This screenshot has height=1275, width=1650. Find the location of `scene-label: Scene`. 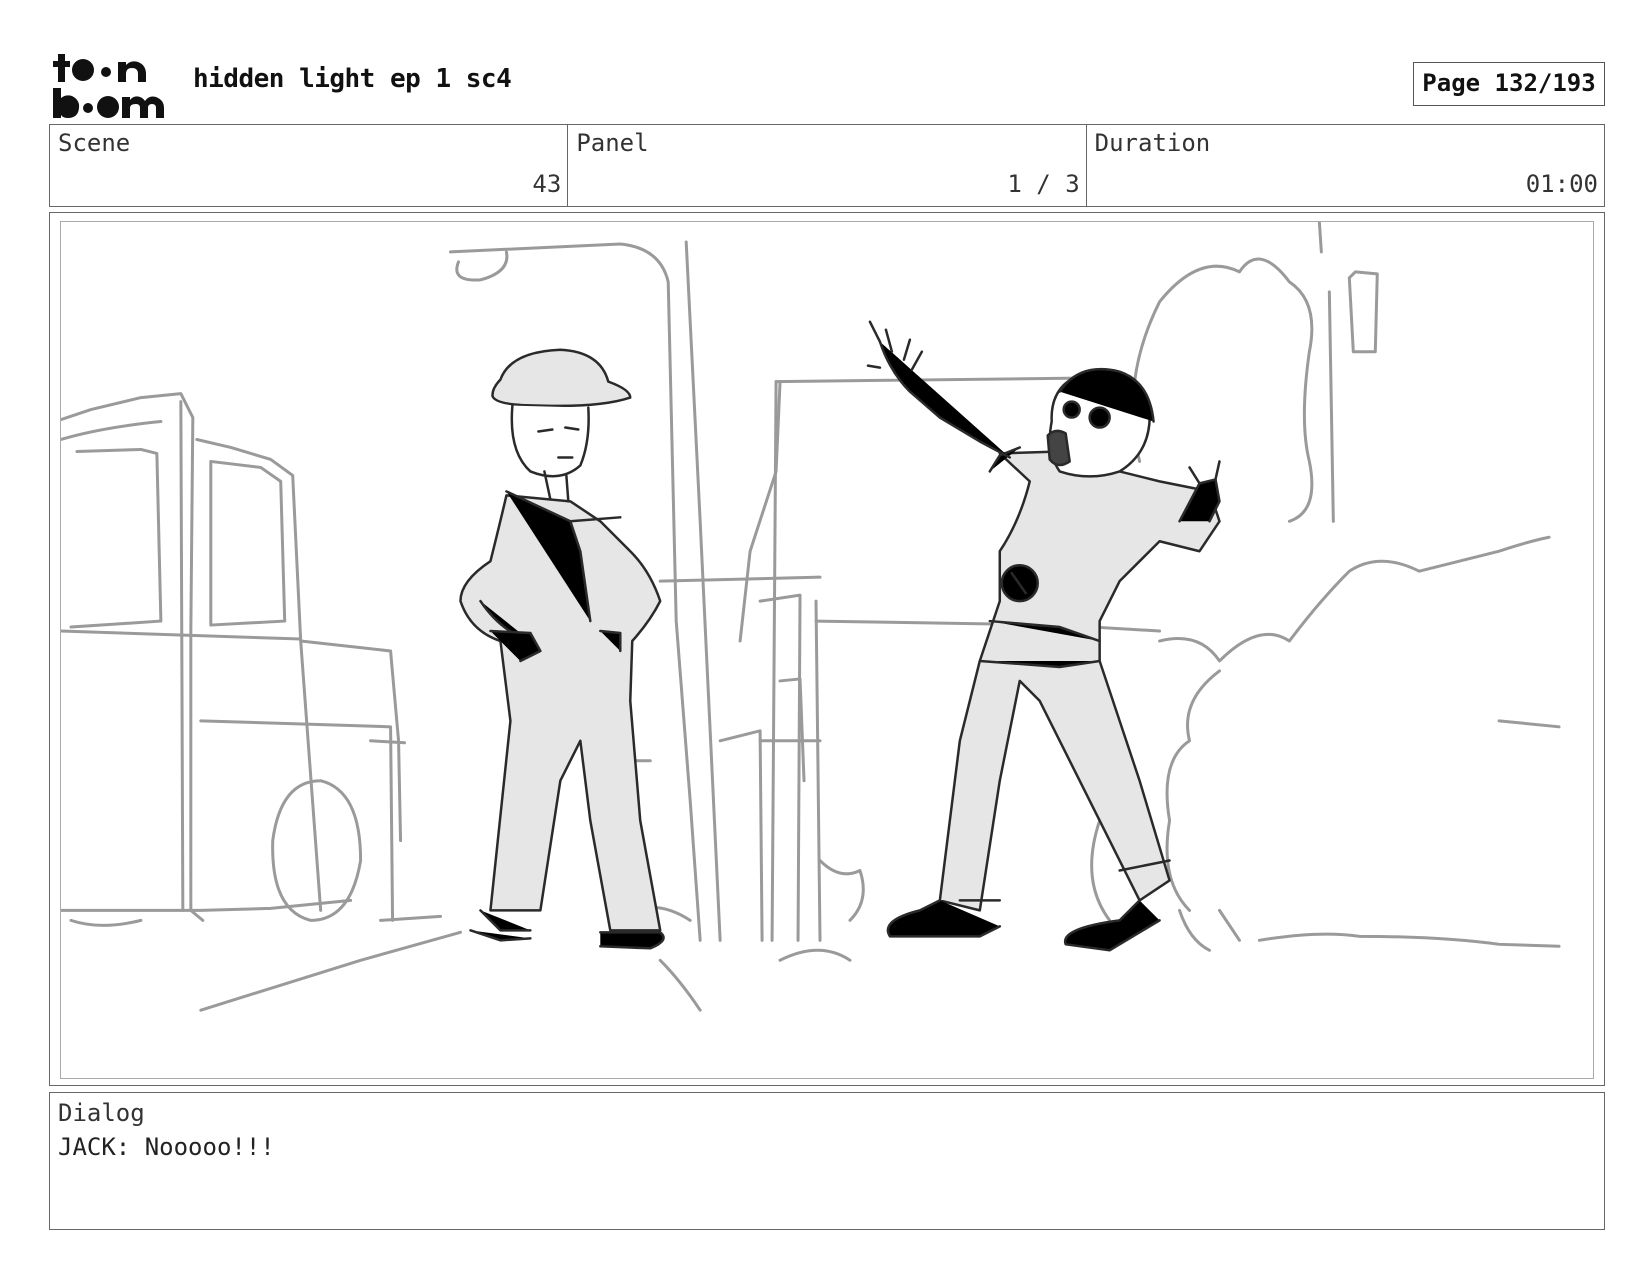

scene-label: Scene is located at coordinates (94, 143).